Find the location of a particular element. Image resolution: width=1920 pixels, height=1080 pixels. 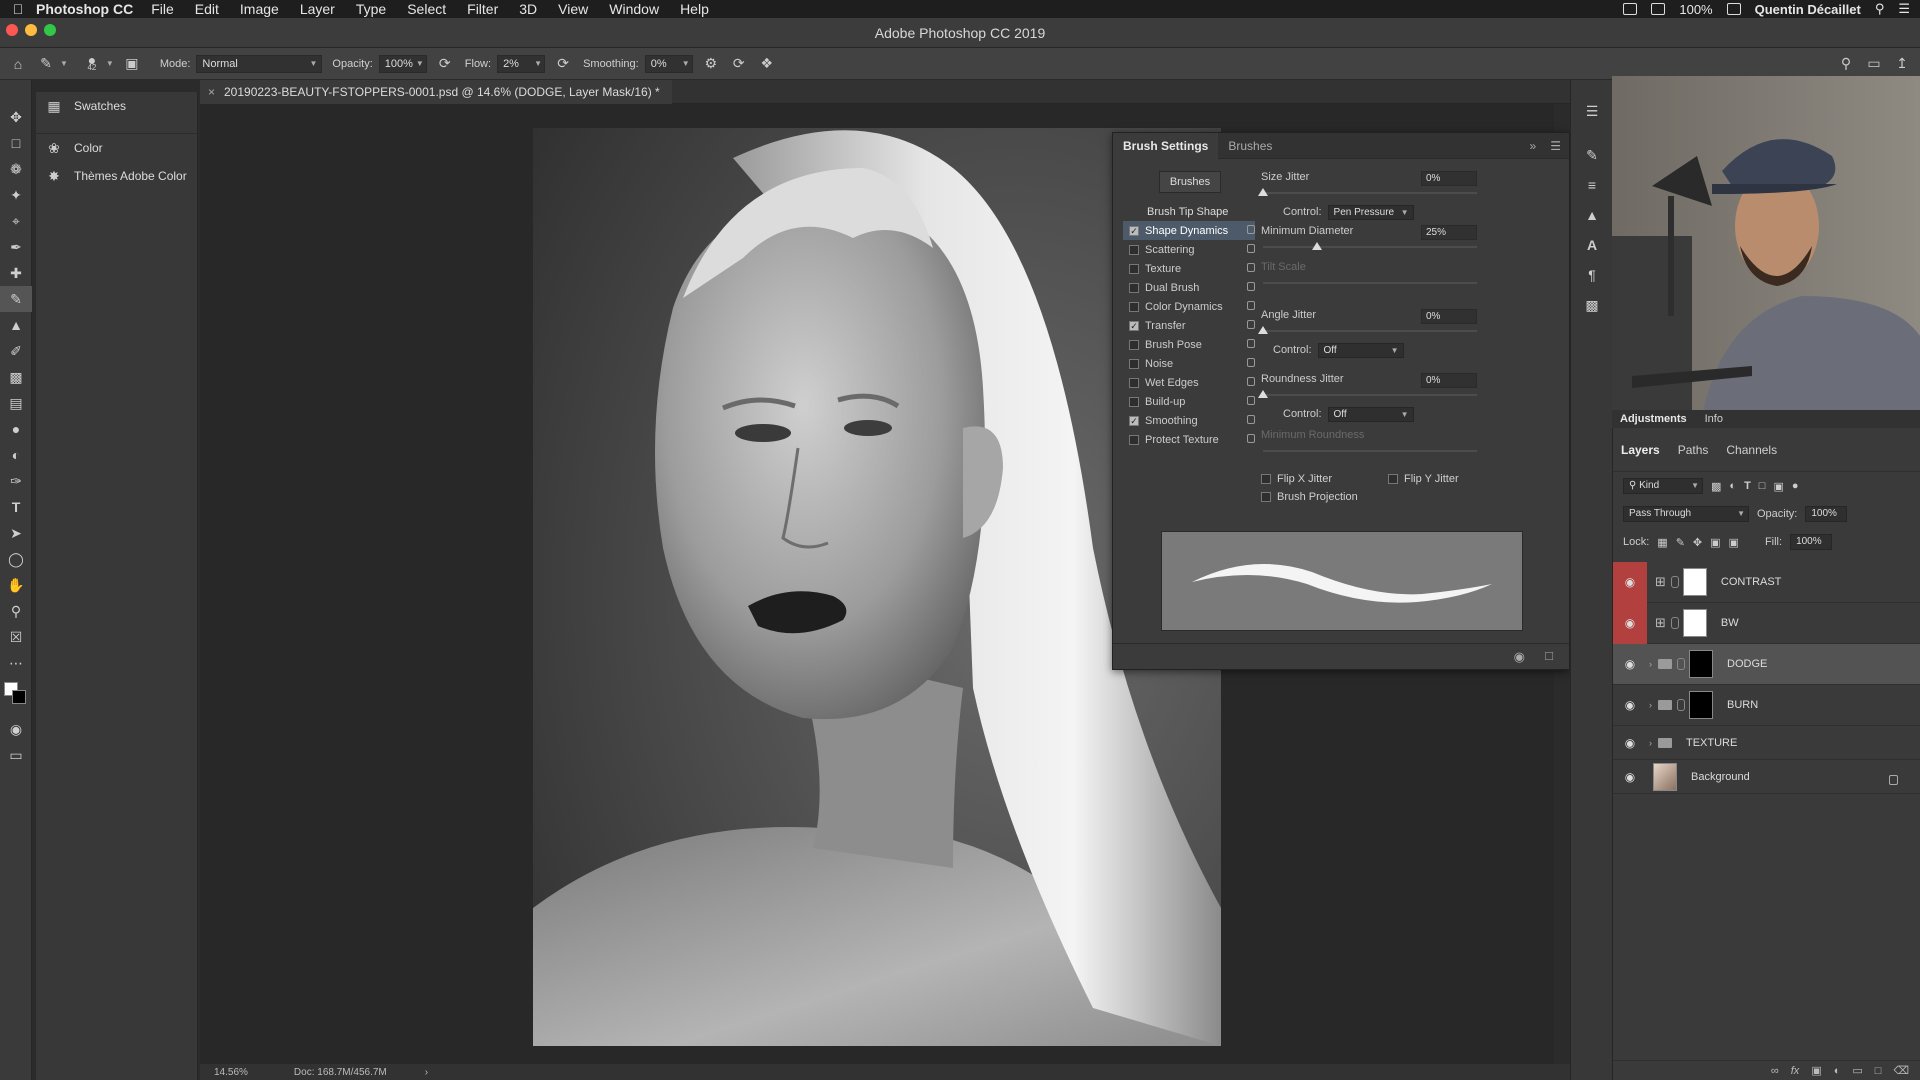

pressure-size-icon: ⟳ is located at coordinates (739, 64).